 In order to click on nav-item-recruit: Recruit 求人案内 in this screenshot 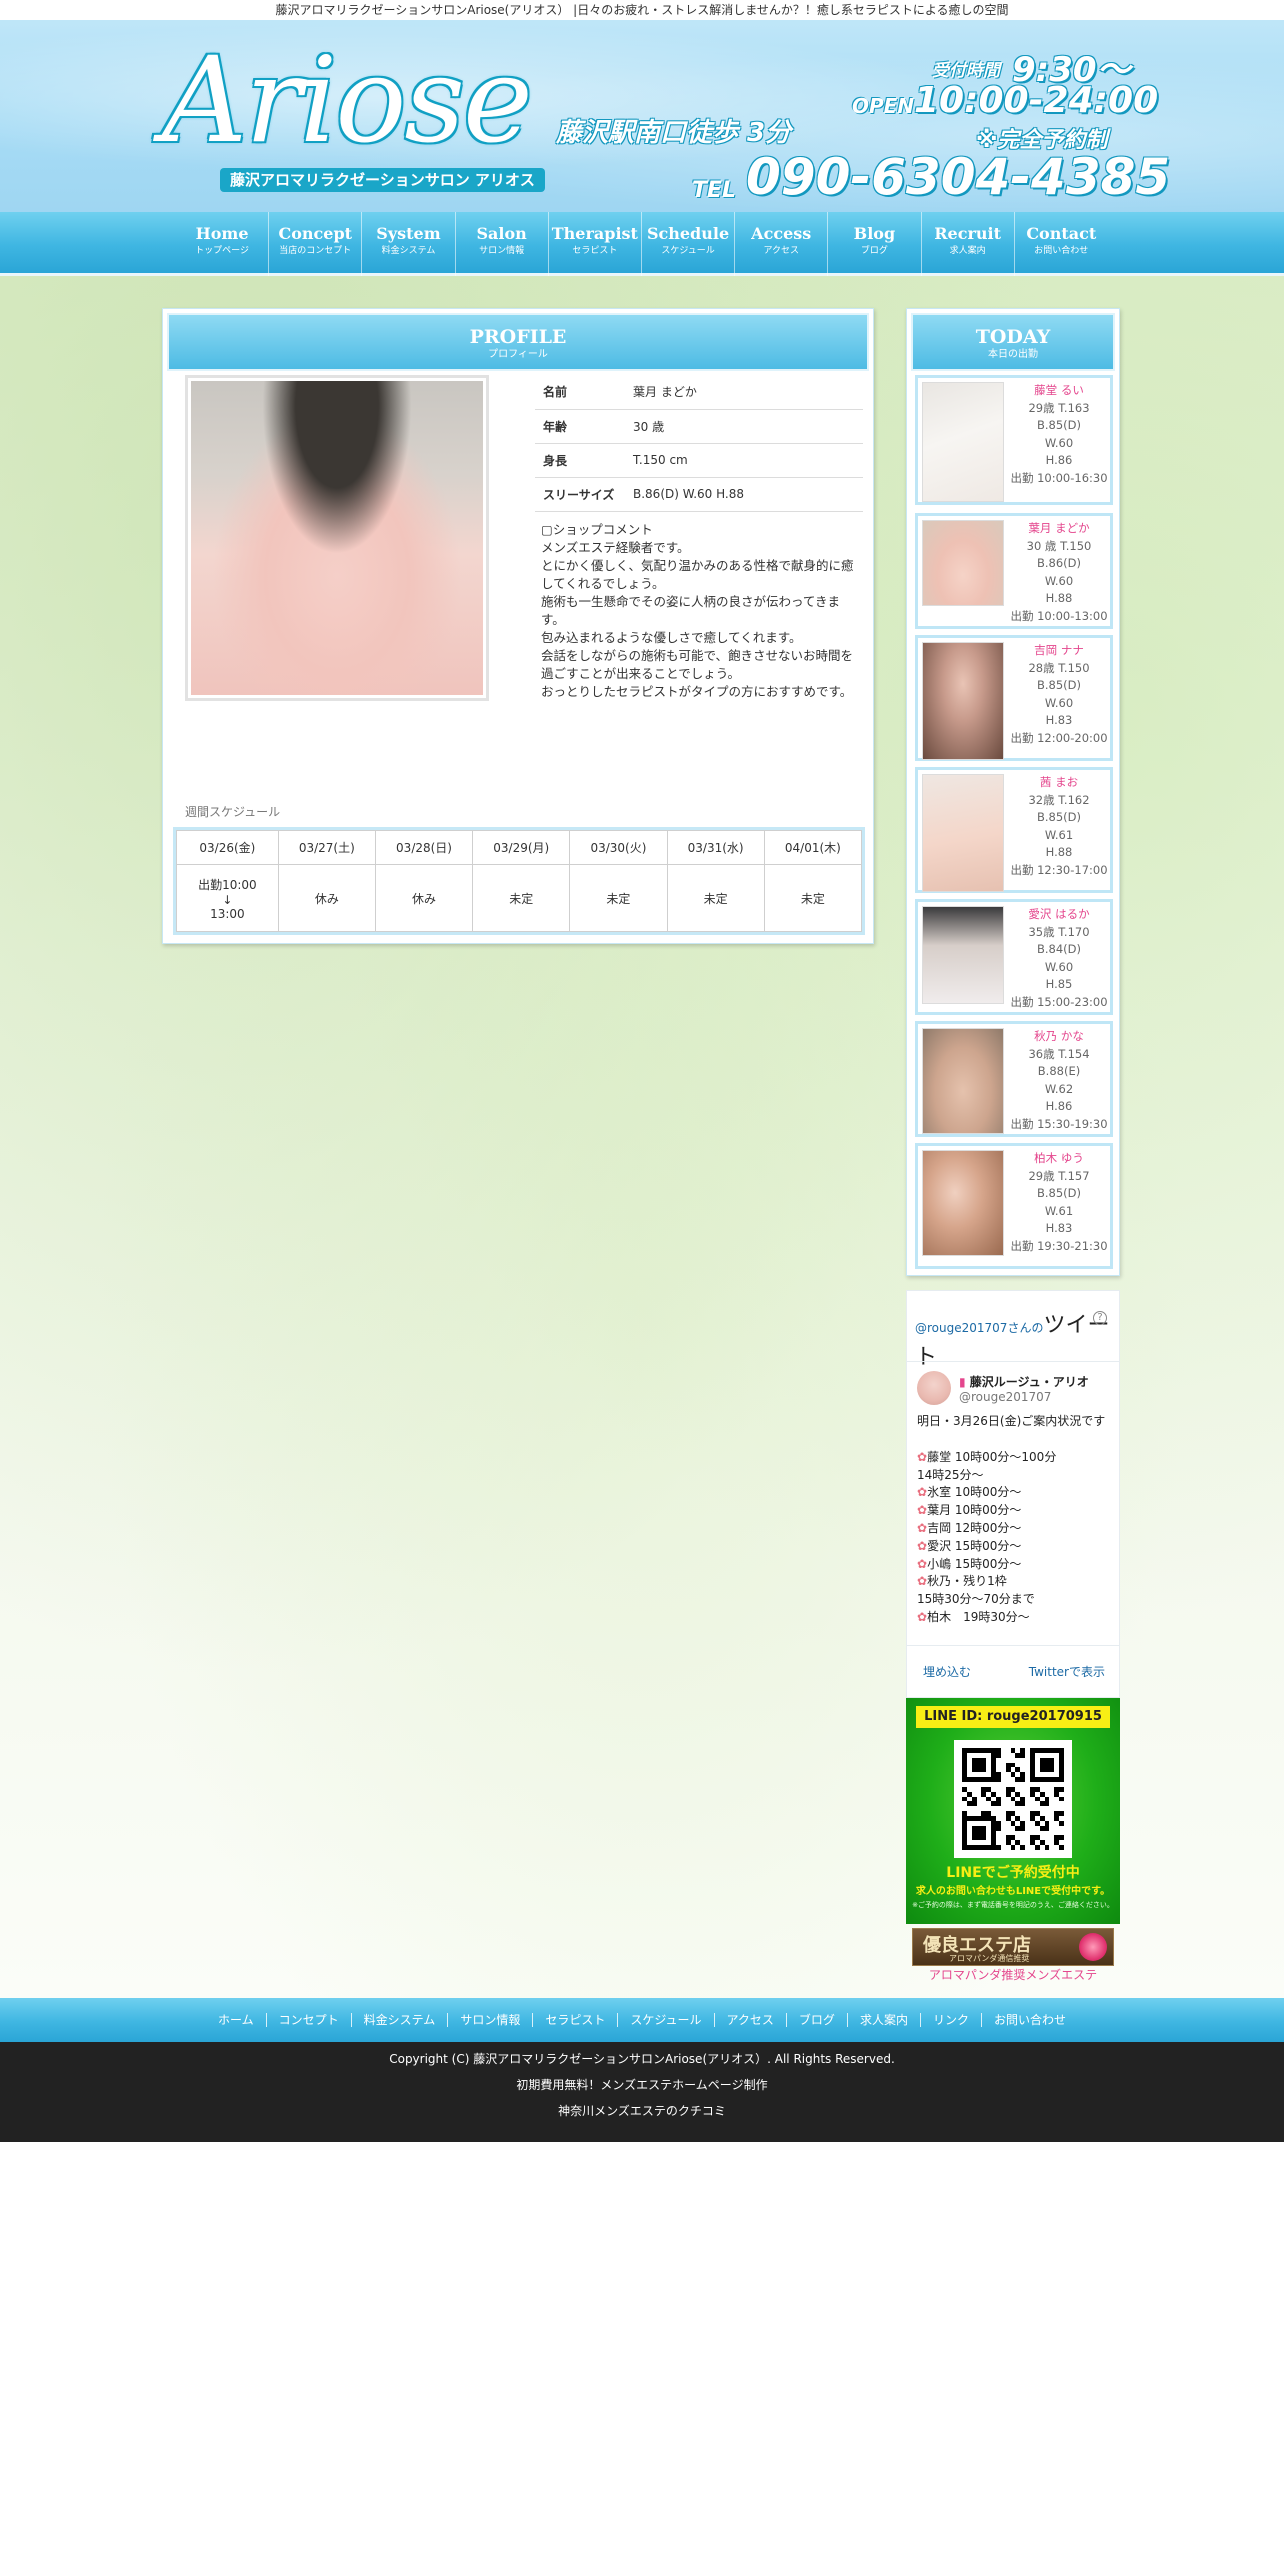, I will do `click(968, 244)`.